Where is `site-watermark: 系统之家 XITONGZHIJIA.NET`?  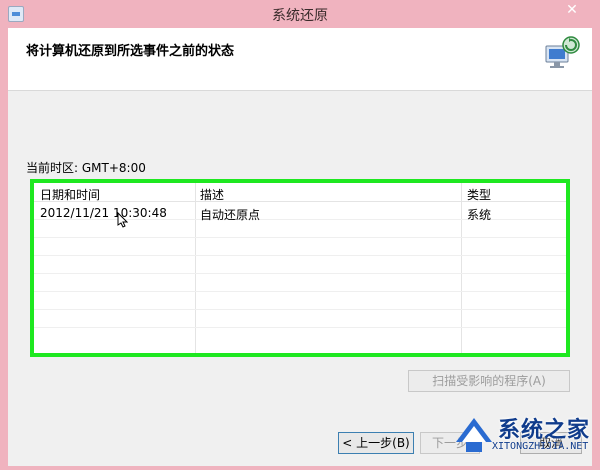
site-watermark: 系统之家 XITONGZHIJIA.NET is located at coordinates (526, 437).